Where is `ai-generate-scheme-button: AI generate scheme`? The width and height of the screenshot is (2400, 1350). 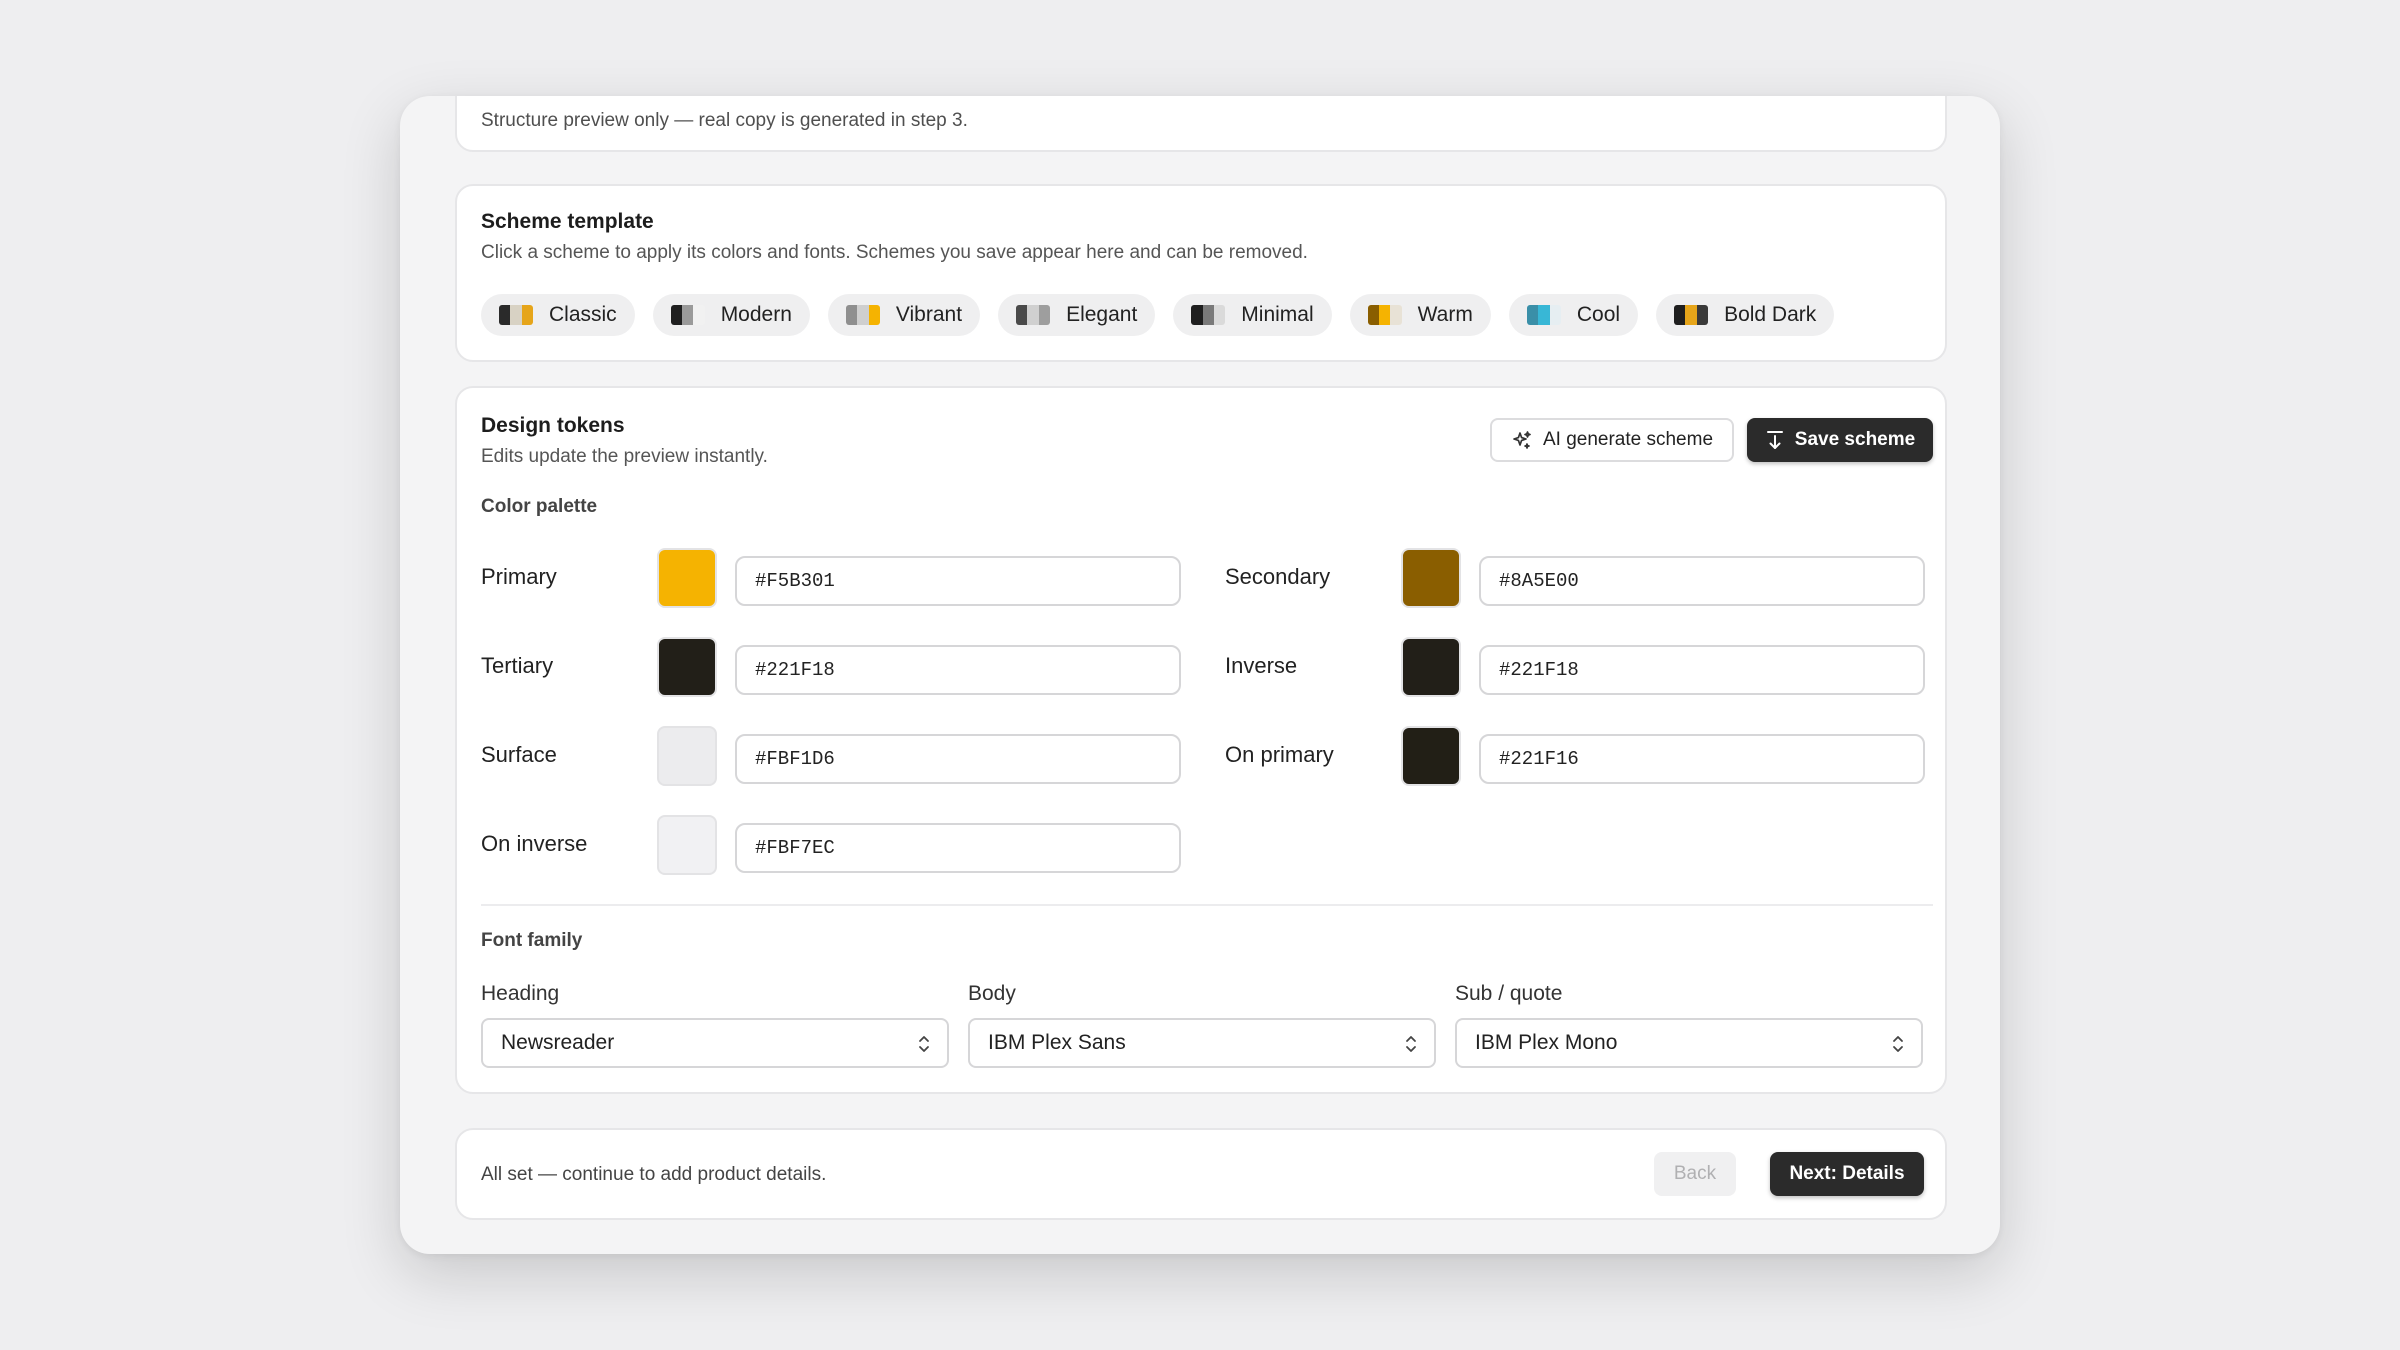
ai-generate-scheme-button: AI generate scheme is located at coordinates (1612, 440).